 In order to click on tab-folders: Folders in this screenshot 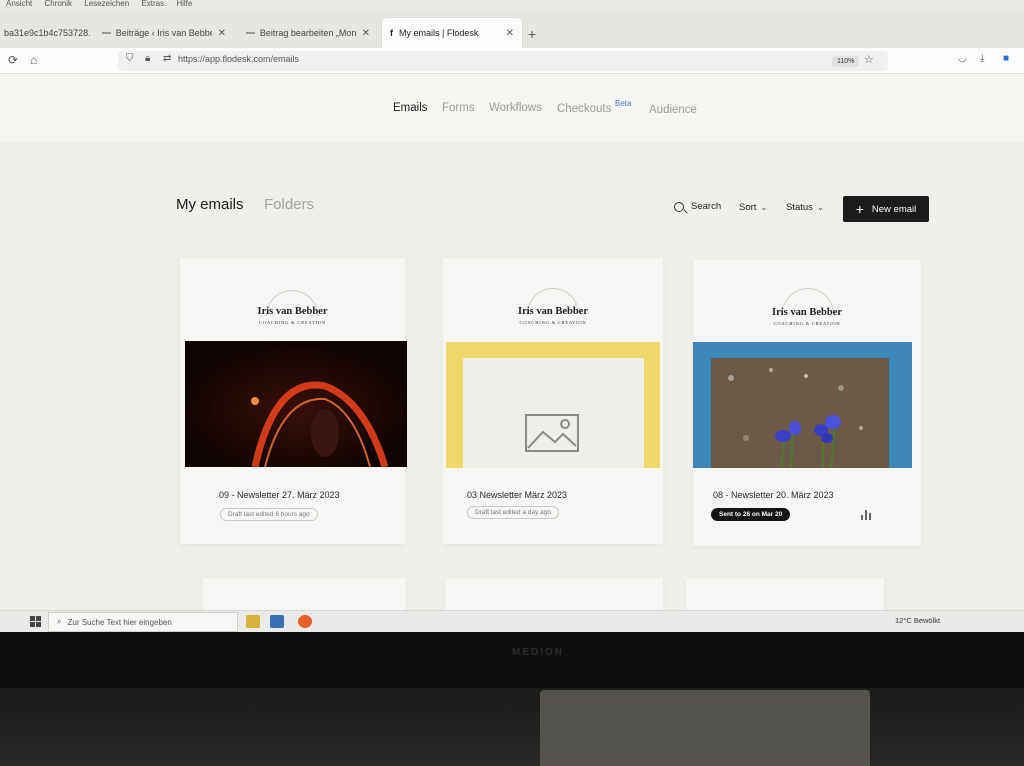, I will do `click(289, 204)`.